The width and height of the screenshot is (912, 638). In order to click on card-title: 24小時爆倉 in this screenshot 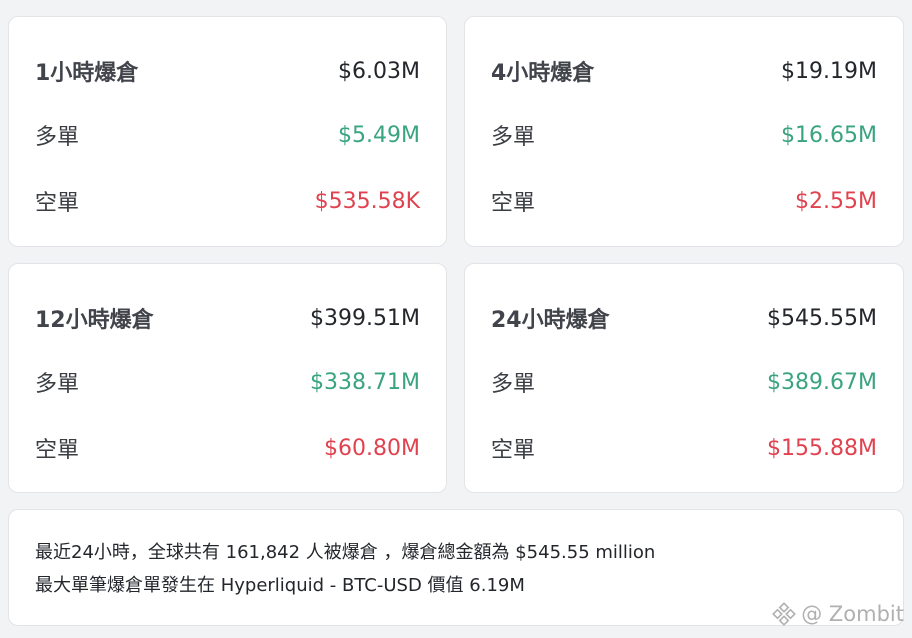, I will do `click(550, 320)`.